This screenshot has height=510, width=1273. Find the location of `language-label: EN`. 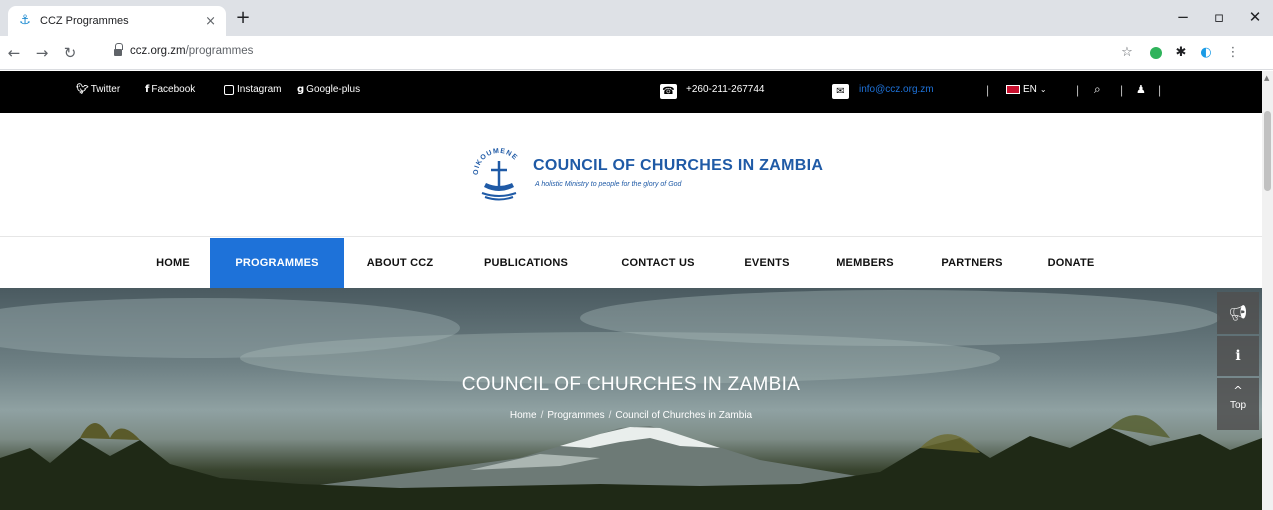

language-label: EN is located at coordinates (1030, 89).